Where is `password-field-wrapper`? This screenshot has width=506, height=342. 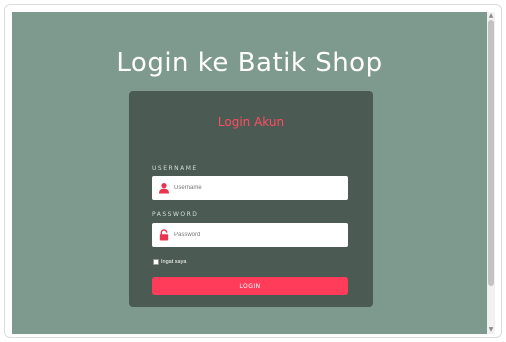 password-field-wrapper is located at coordinates (250, 235).